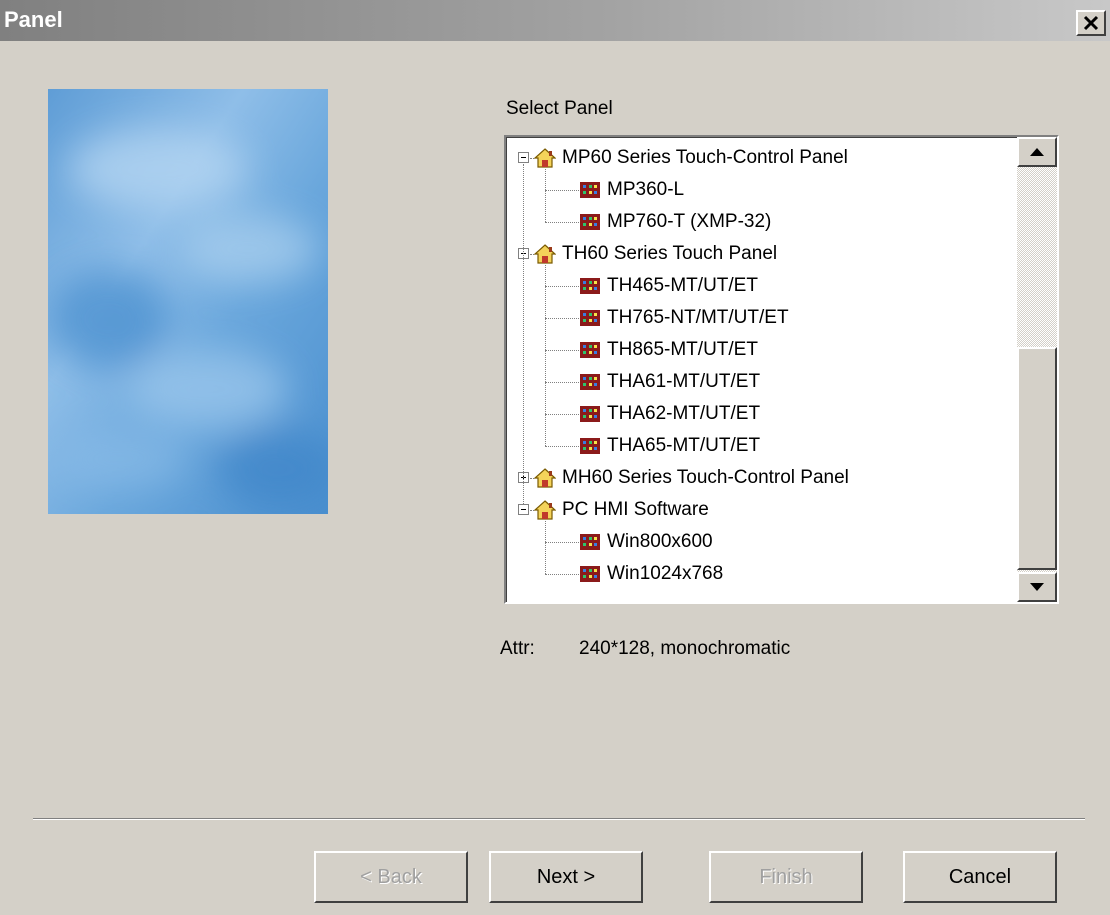 This screenshot has height=915, width=1110. I want to click on tree-item-label: Win1024x768, so click(665, 573).